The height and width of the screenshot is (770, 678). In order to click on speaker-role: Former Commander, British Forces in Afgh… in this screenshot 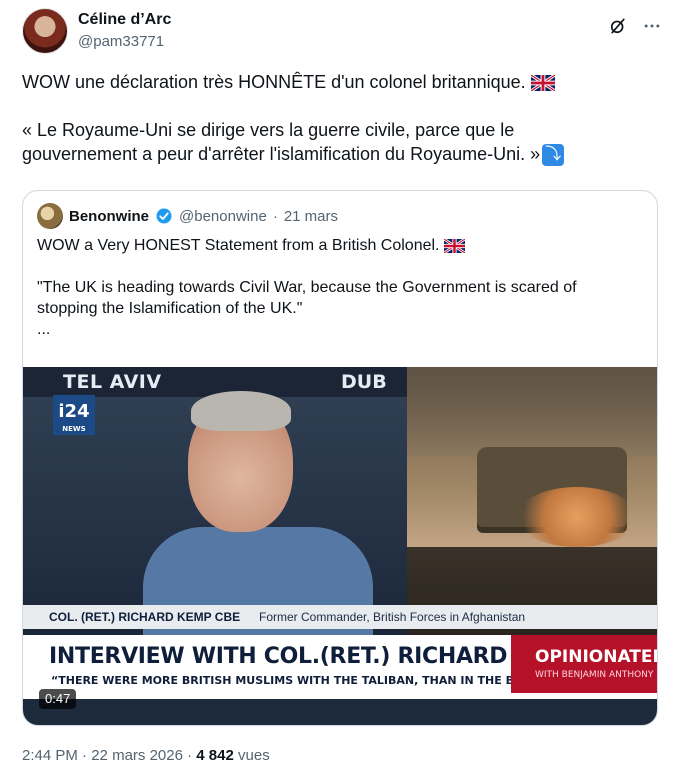, I will do `click(392, 617)`.